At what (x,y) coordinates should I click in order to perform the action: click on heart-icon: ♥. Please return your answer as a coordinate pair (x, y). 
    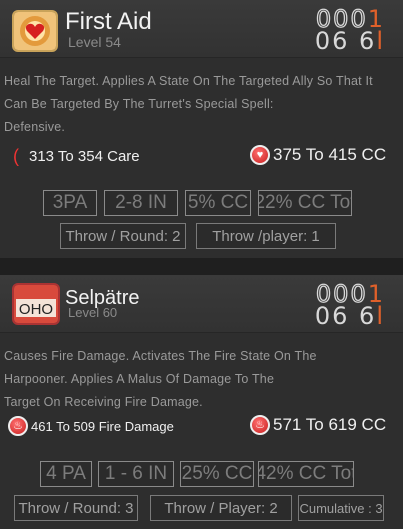
    Looking at the image, I should click on (260, 155).